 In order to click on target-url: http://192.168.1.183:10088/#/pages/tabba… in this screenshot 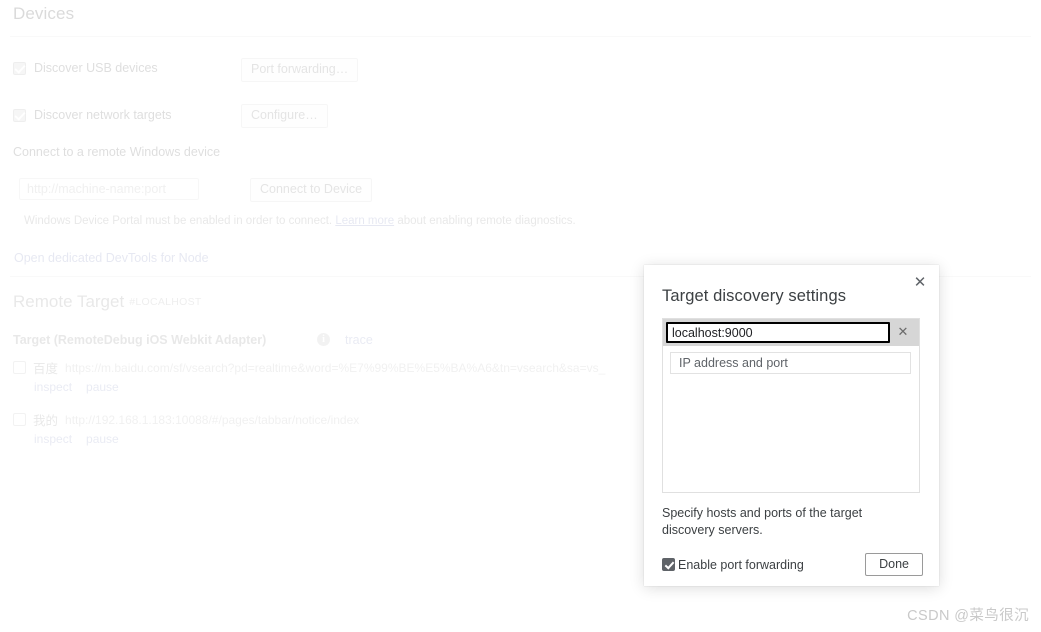, I will do `click(212, 419)`.